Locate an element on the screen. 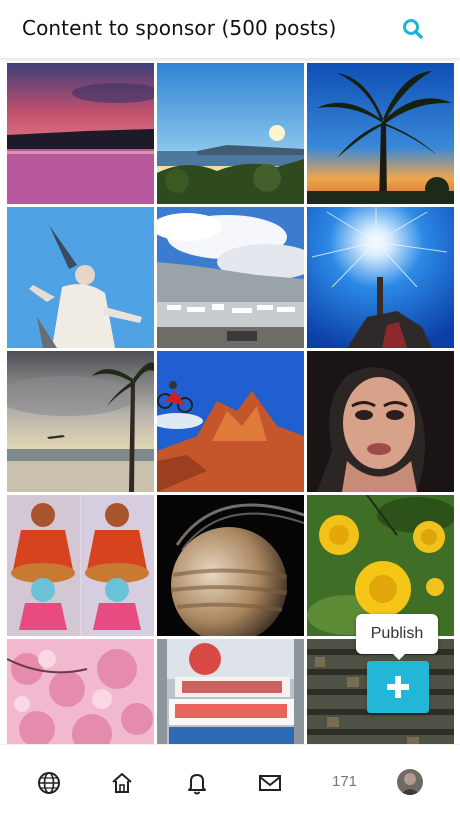  sunburst-tower-photo is located at coordinates (380, 277).